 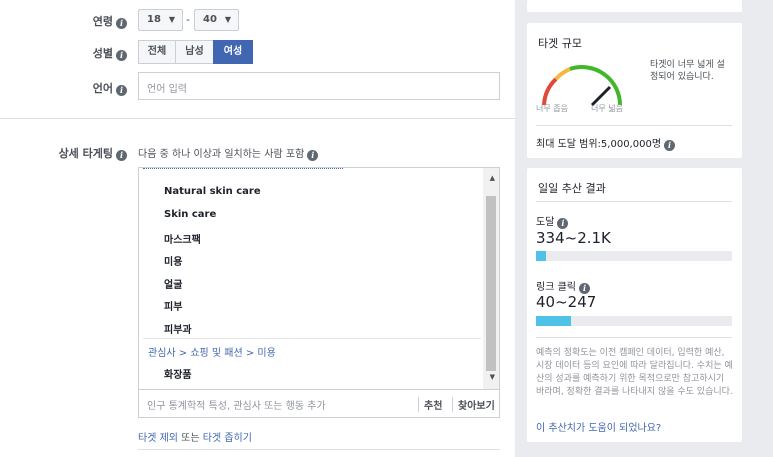 What do you see at coordinates (173, 283) in the screenshot?
I see `list-item: 얼굴` at bounding box center [173, 283].